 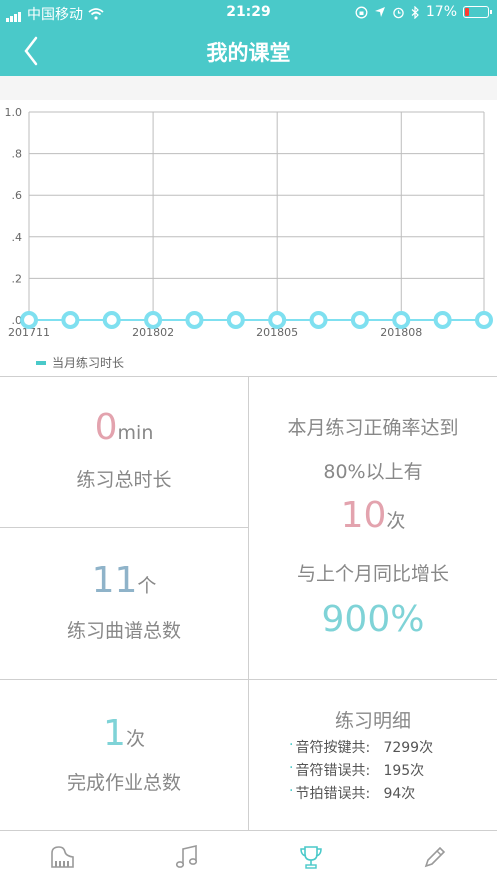 I want to click on total-scores-card: 11个 练习曲谱总数, so click(x=124, y=604).